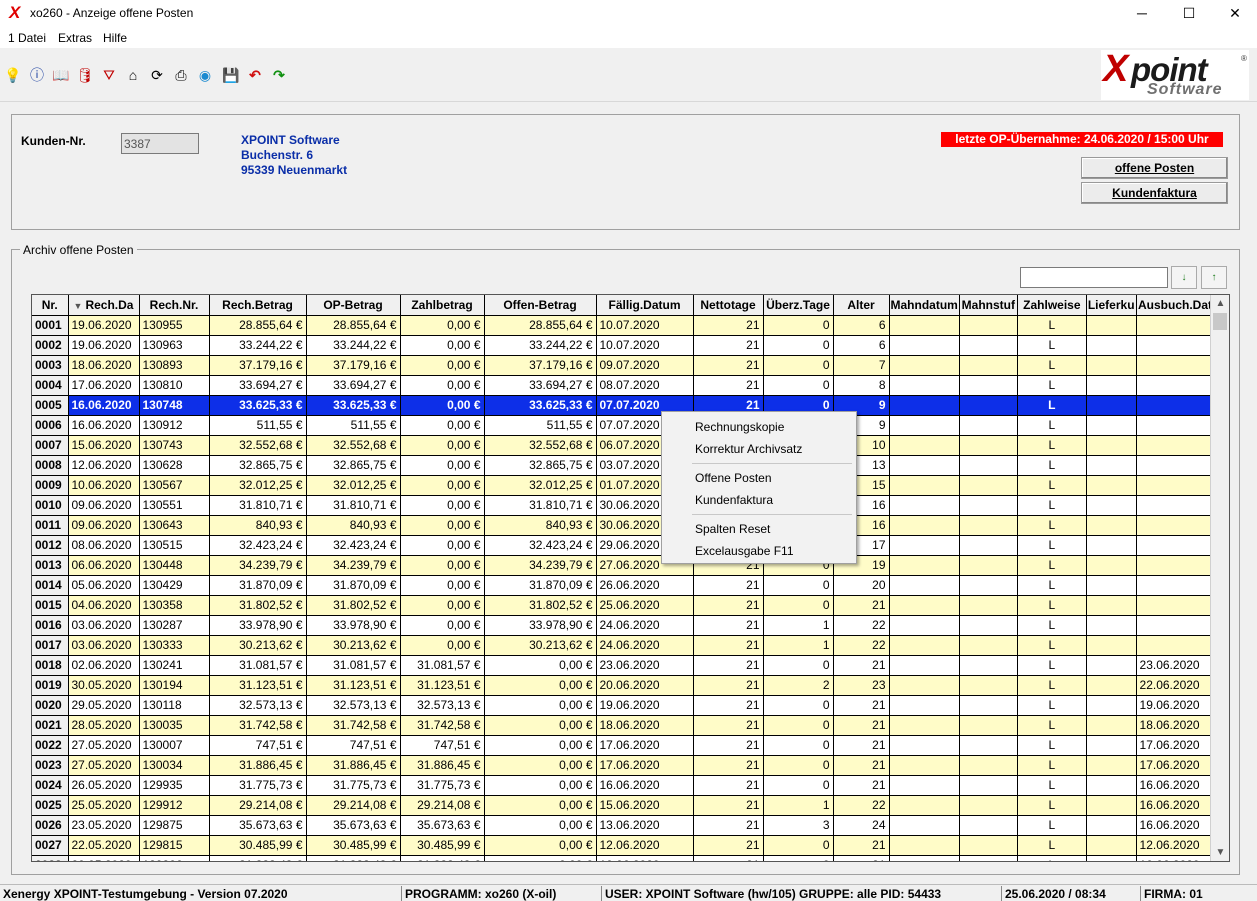 This screenshot has height=901, width=1257. Describe the element at coordinates (1111, 485) in the screenshot. I see `col-lieferkunde-cell` at that location.